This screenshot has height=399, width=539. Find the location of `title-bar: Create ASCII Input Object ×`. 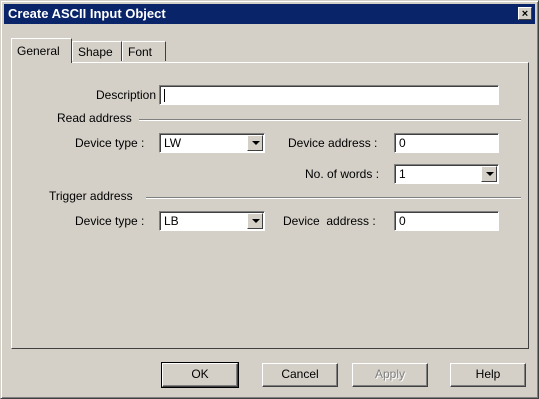

title-bar: Create ASCII Input Object × is located at coordinates (269, 14).